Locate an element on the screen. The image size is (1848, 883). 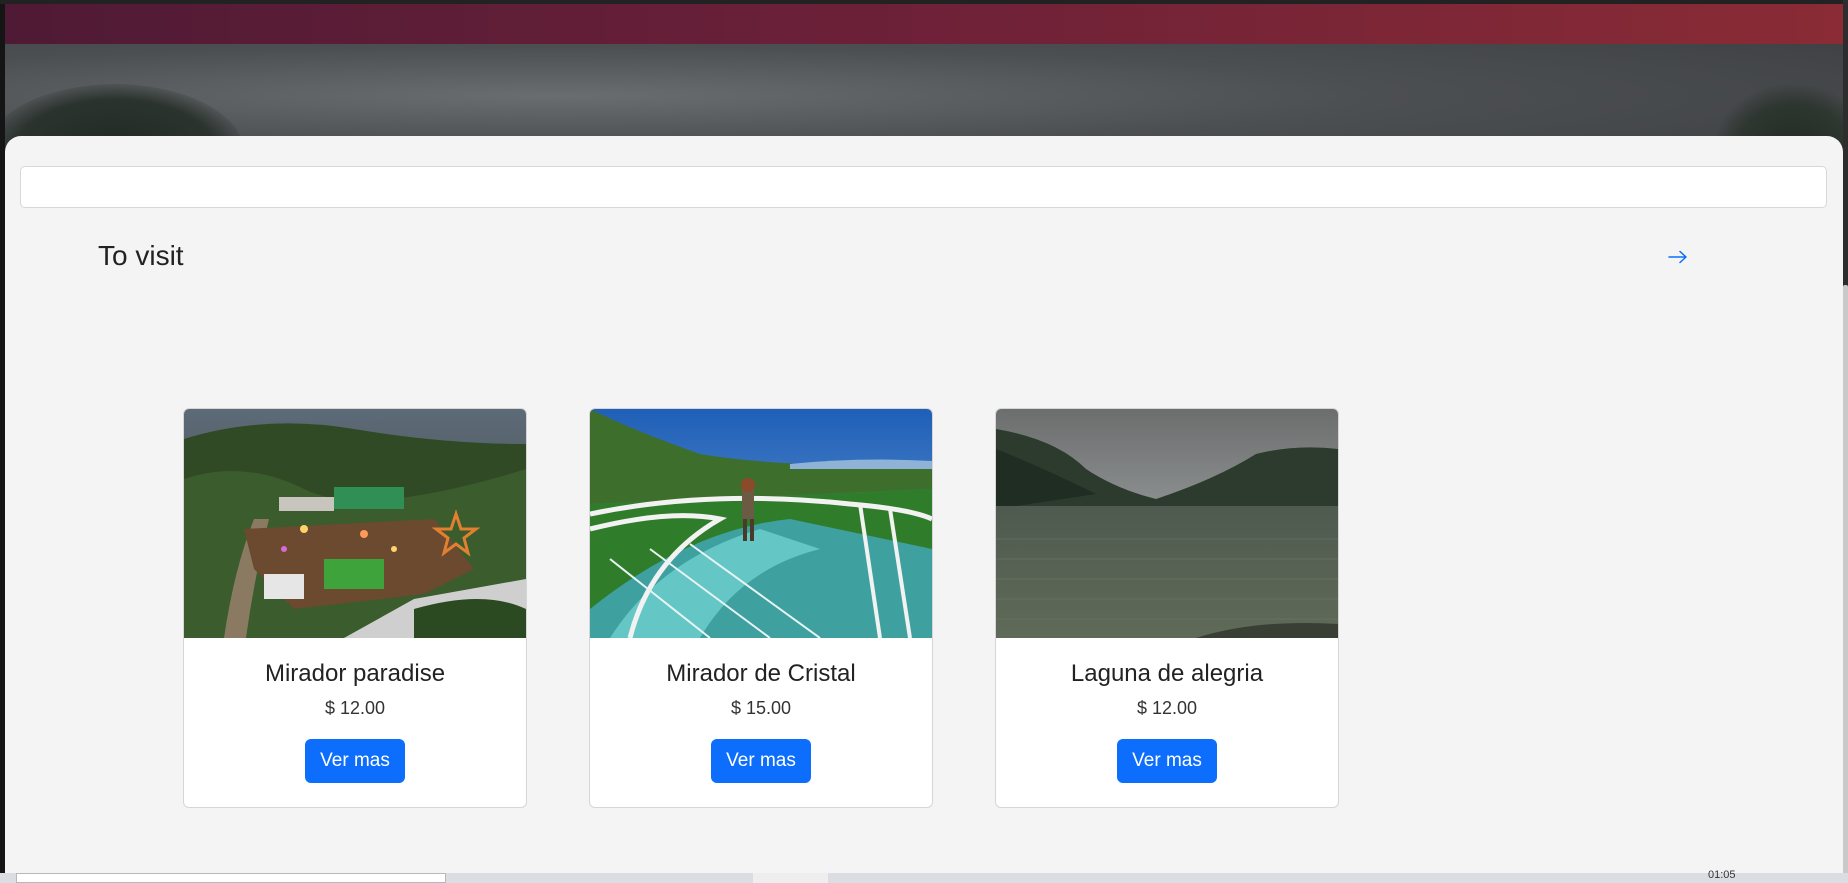
taskbar-clock: 01:05 is located at coordinates (1722, 875).